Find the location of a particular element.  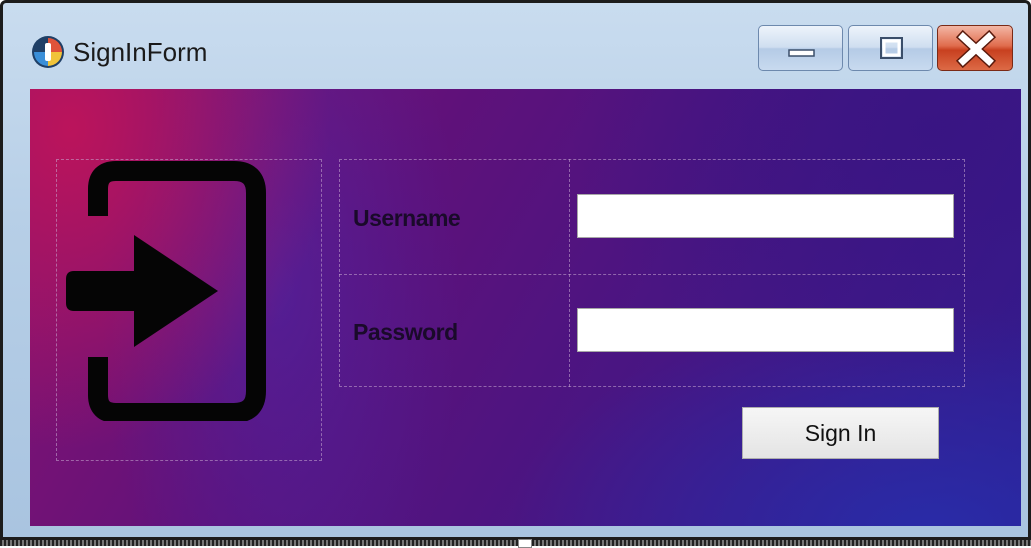

maximize-button is located at coordinates (890, 48).